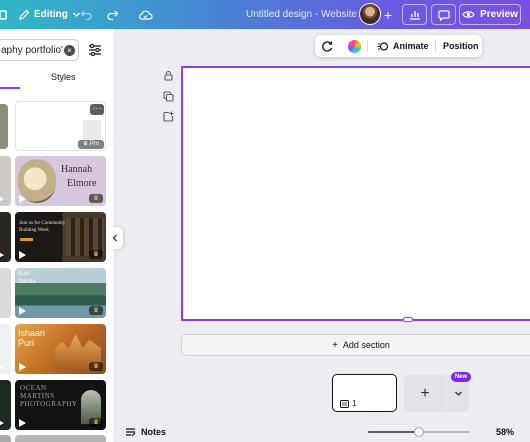 The width and height of the screenshot is (530, 442). Describe the element at coordinates (168, 75) in the screenshot. I see `lock-icon` at that location.